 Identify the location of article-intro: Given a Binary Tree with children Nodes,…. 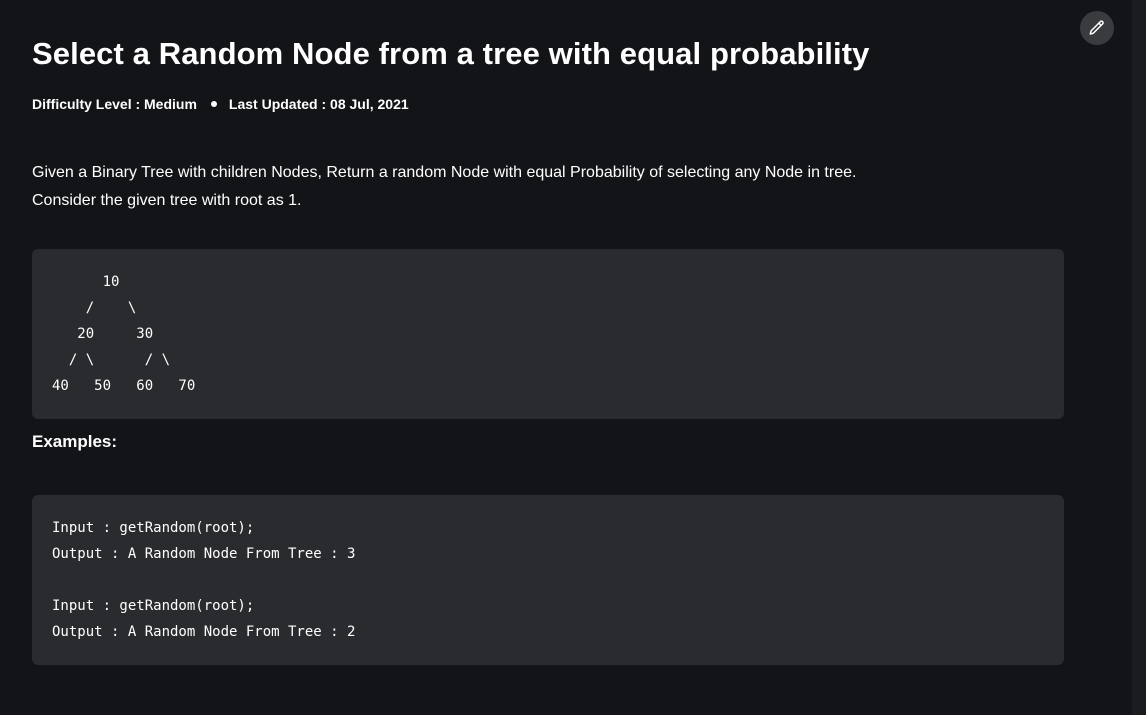
(444, 187).